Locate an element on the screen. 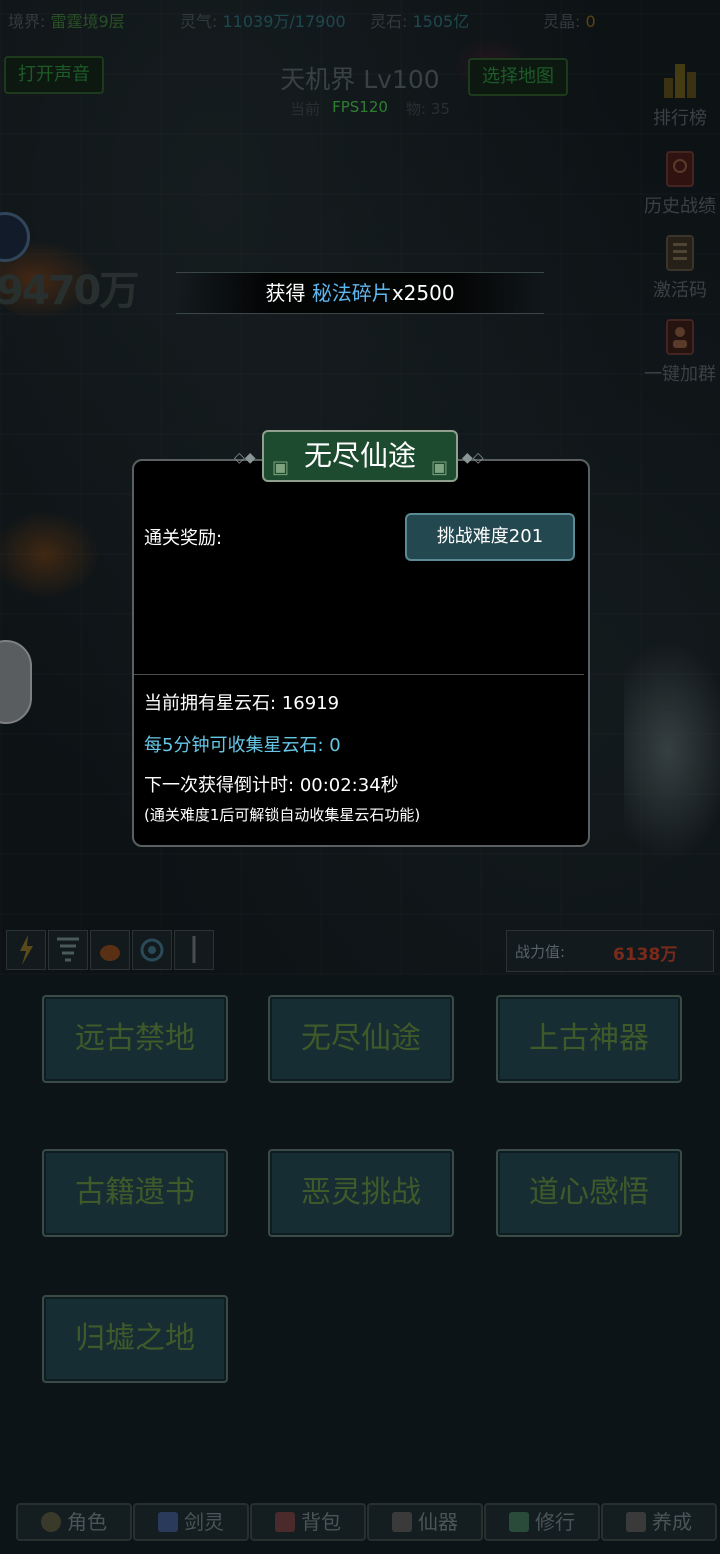 Image resolution: width=720 pixels, height=1554 pixels. cultivation-icon is located at coordinates (519, 1522).